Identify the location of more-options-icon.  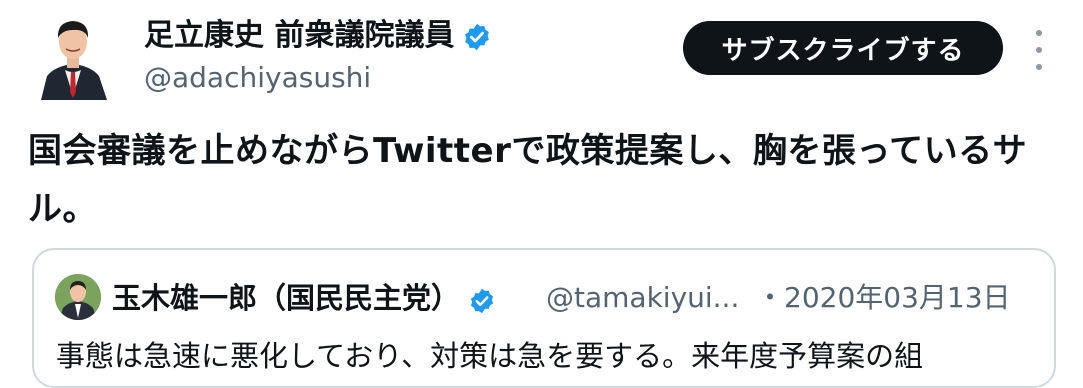
(1039, 50).